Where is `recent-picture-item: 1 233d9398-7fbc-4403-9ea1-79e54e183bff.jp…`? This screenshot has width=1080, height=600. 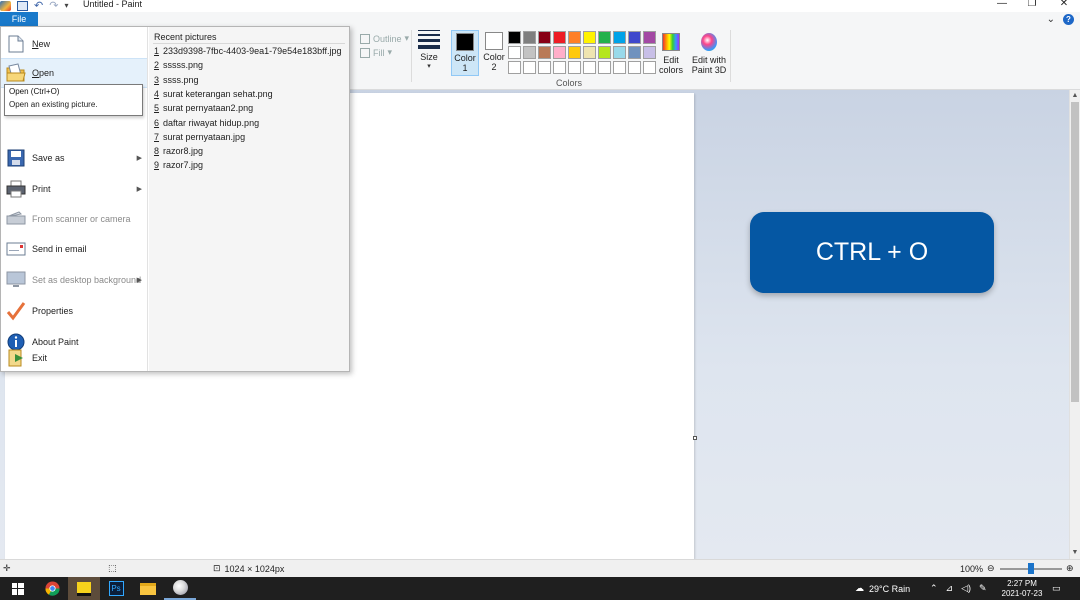 recent-picture-item: 1 233d9398-7fbc-4403-9ea1-79e54e183bff.jp… is located at coordinates (248, 51).